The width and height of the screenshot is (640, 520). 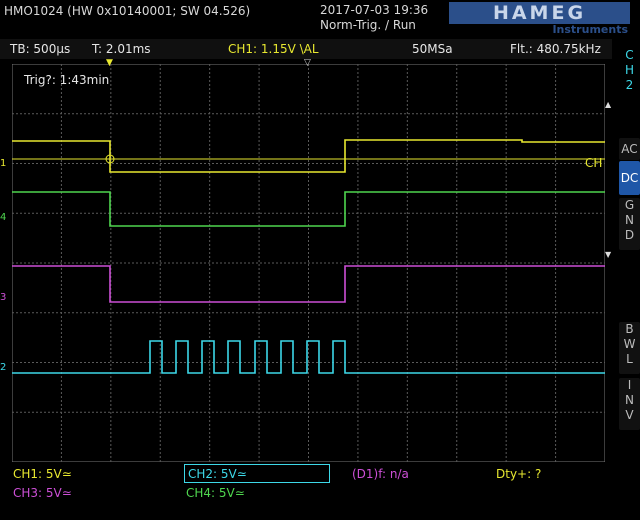 What do you see at coordinates (109, 63) in the screenshot?
I see `trigger-pos-marker: ▼` at bounding box center [109, 63].